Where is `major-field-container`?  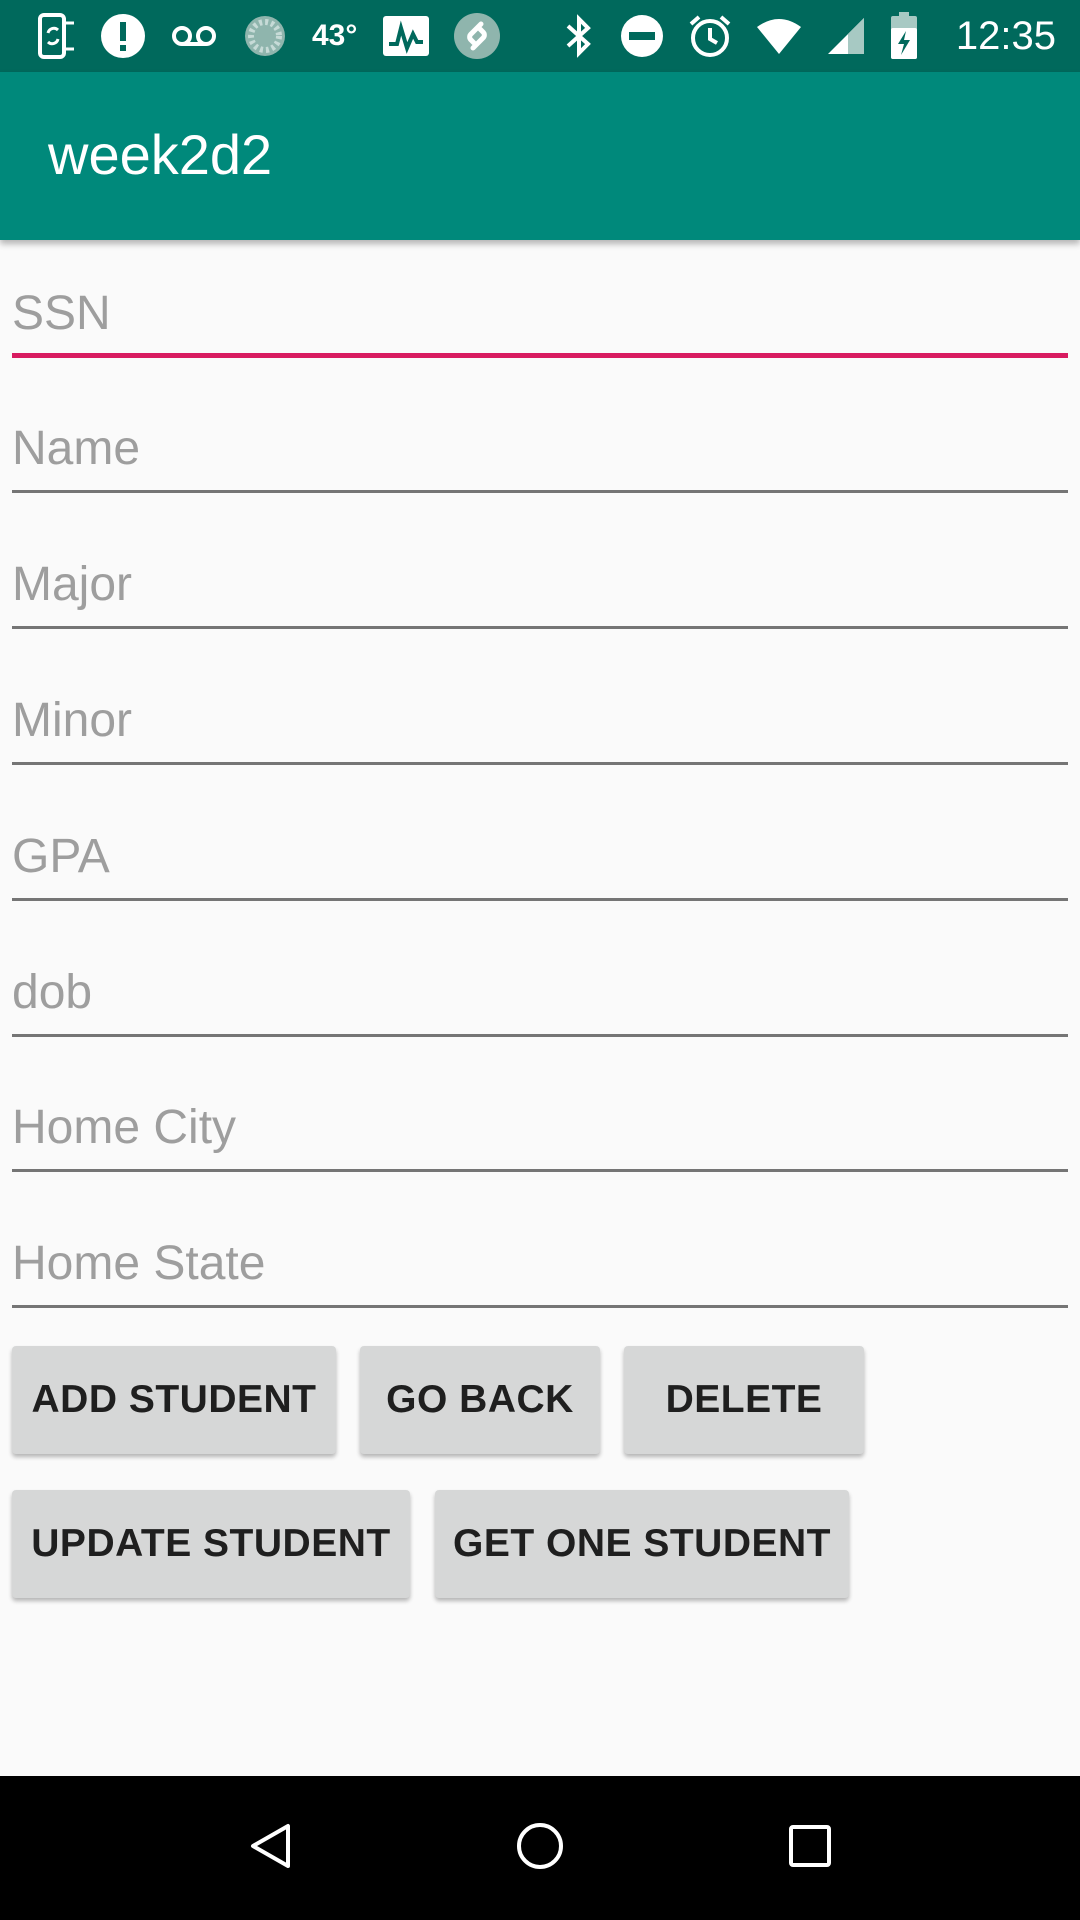
major-field-container is located at coordinates (540, 579).